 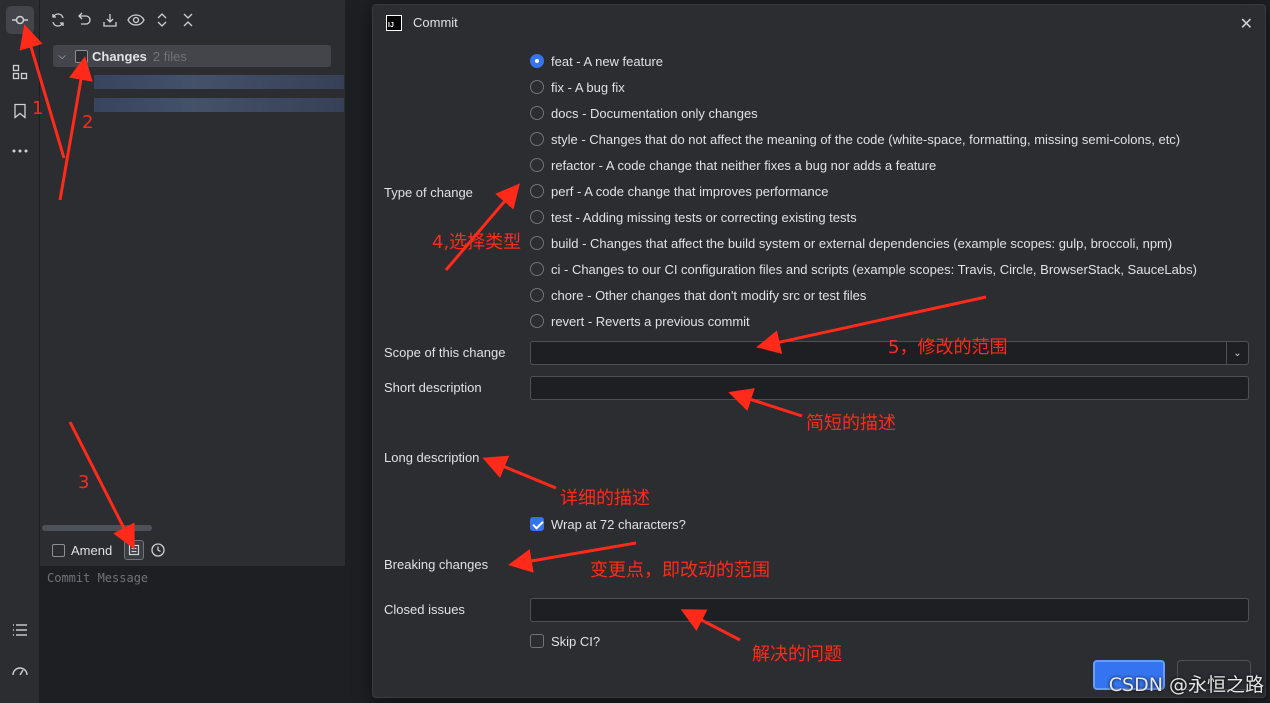 I want to click on annotation-long: 详细的描述, so click(x=605, y=498).